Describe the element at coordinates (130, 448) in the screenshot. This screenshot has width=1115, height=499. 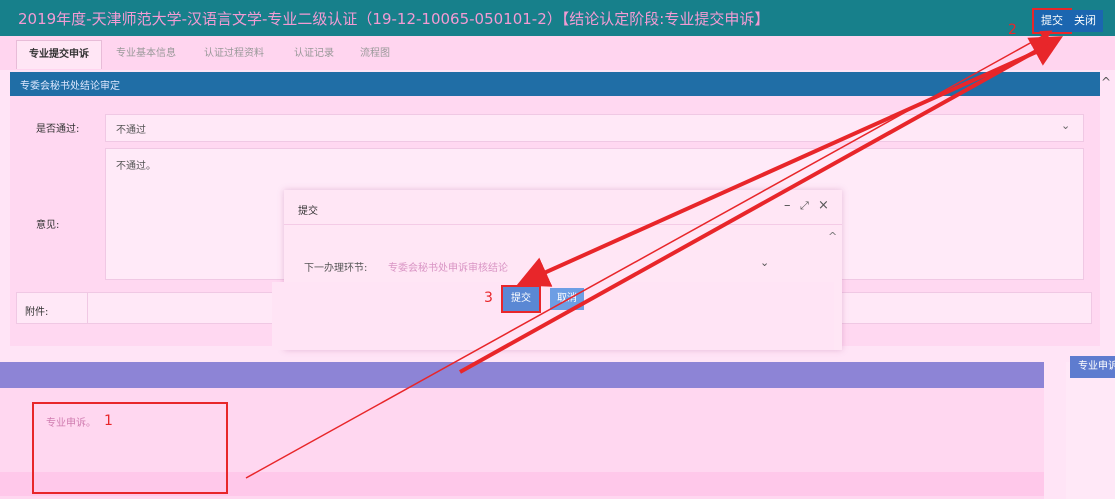
I see `highlight-box` at that location.